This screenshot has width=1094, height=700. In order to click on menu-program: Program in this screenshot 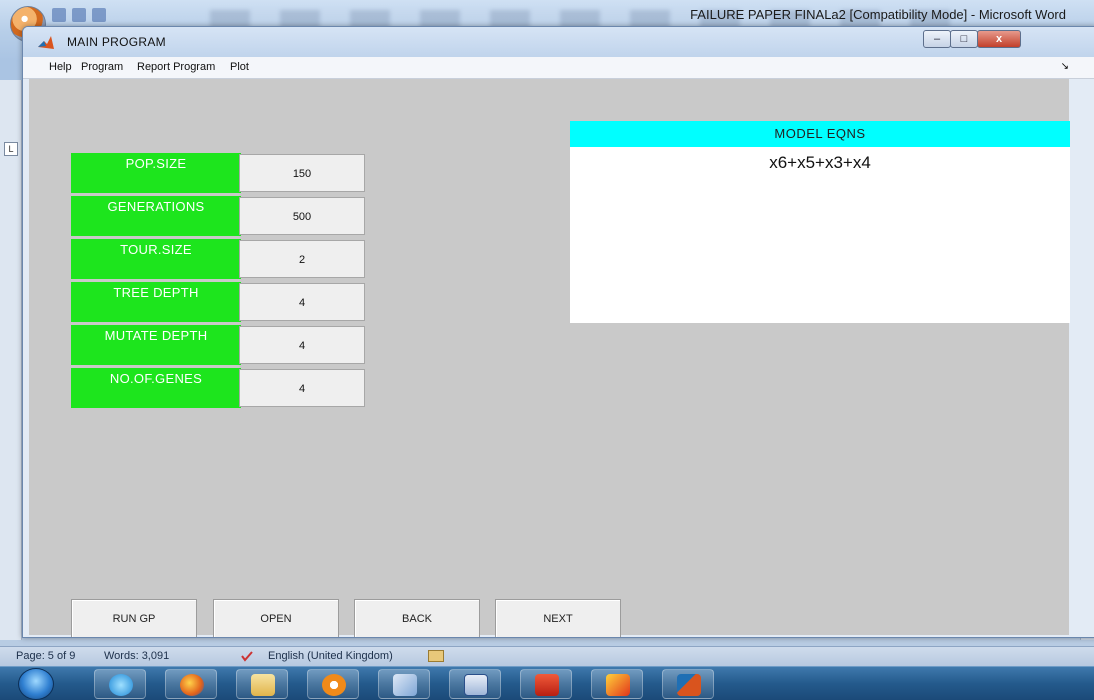, I will do `click(102, 67)`.